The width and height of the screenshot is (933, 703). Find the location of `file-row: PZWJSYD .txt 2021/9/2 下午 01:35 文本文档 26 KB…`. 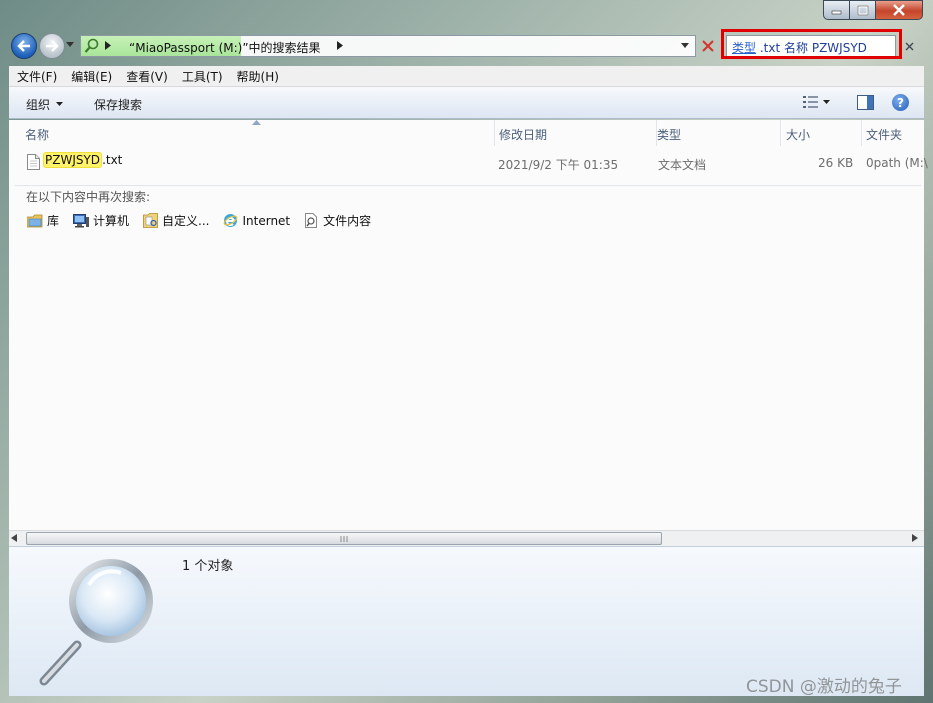

file-row: PZWJSYD .txt 2021/9/2 下午 01:35 文本文档 26 KB… is located at coordinates (468, 162).